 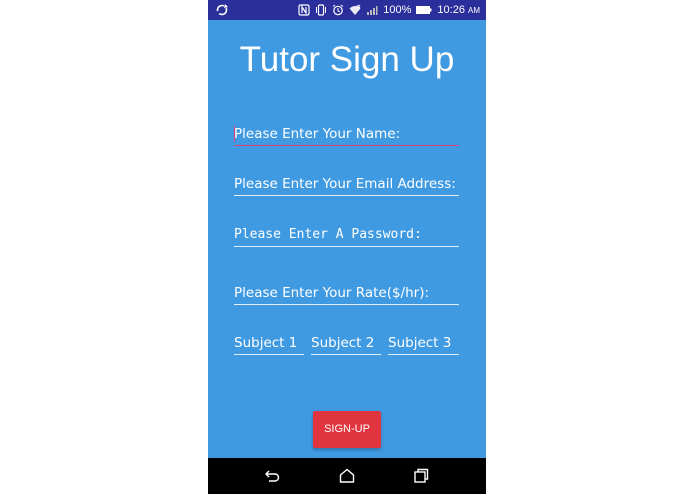 I want to click on back-icon, so click(x=273, y=476).